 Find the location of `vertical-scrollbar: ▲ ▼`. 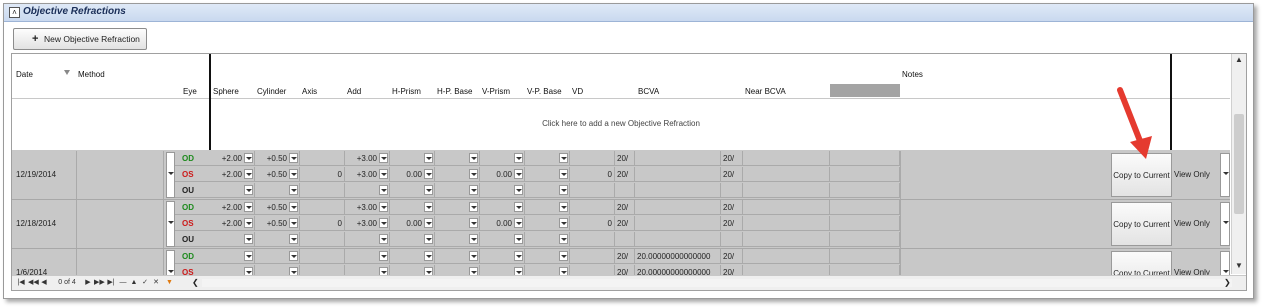

vertical-scrollbar: ▲ ▼ is located at coordinates (1238, 164).